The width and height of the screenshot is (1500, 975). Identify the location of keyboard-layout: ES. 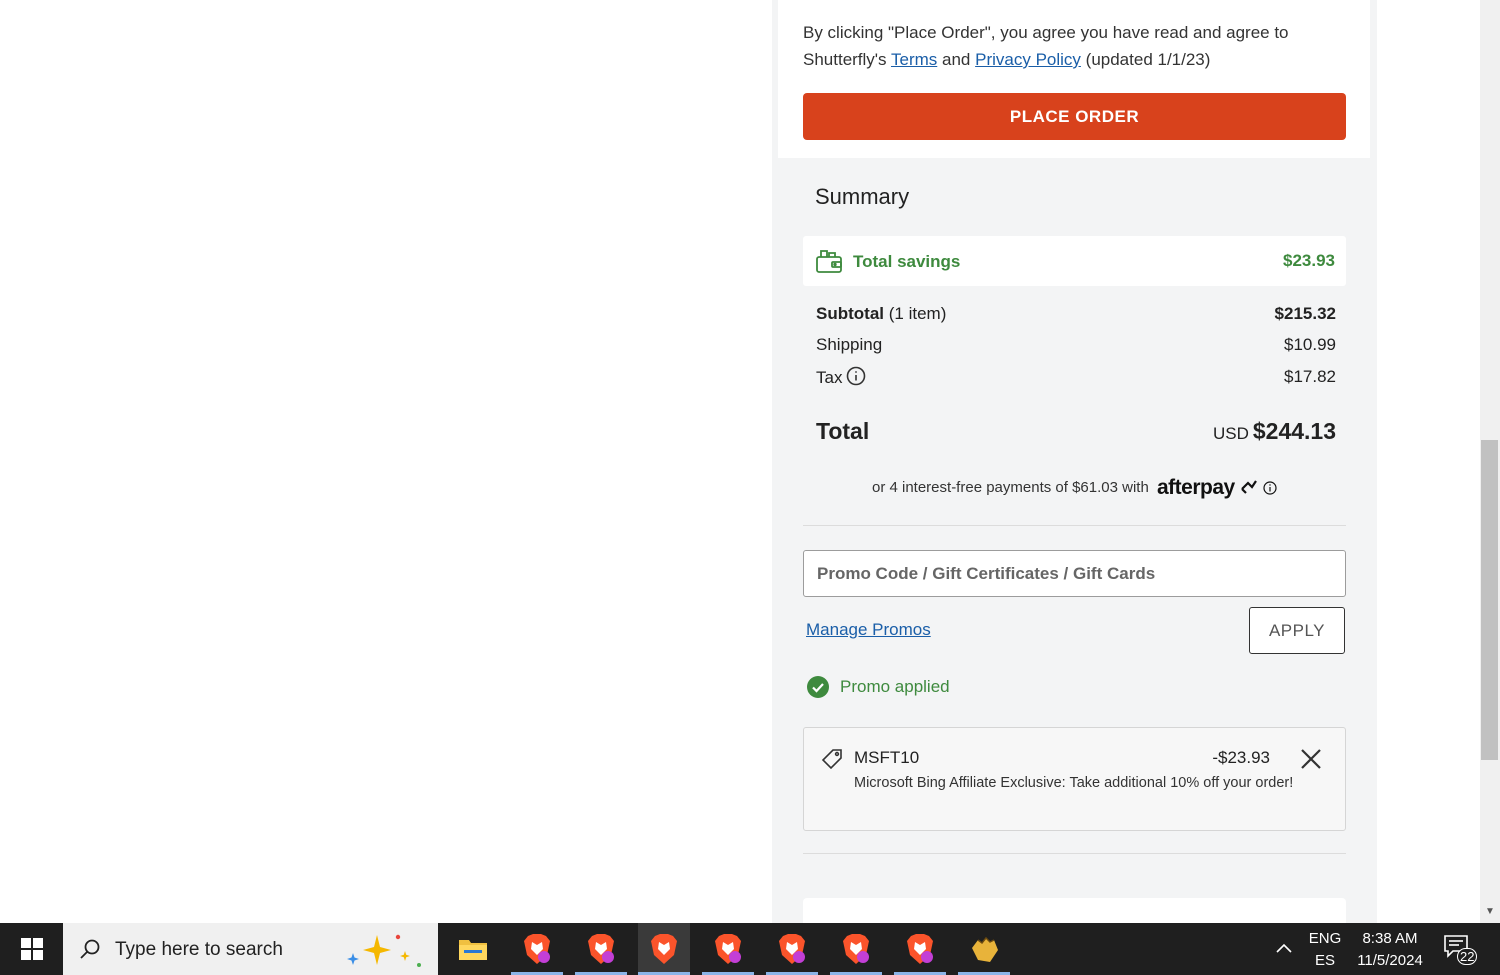
(1324, 960).